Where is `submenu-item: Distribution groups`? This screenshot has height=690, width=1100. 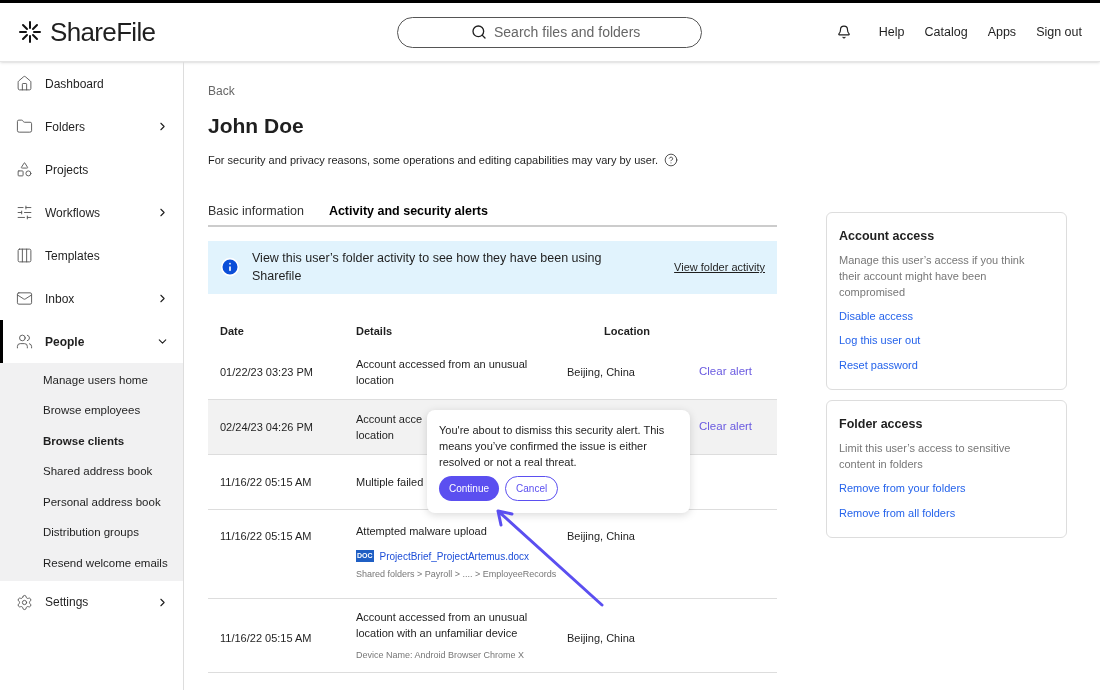
submenu-item: Distribution groups is located at coordinates (91, 532).